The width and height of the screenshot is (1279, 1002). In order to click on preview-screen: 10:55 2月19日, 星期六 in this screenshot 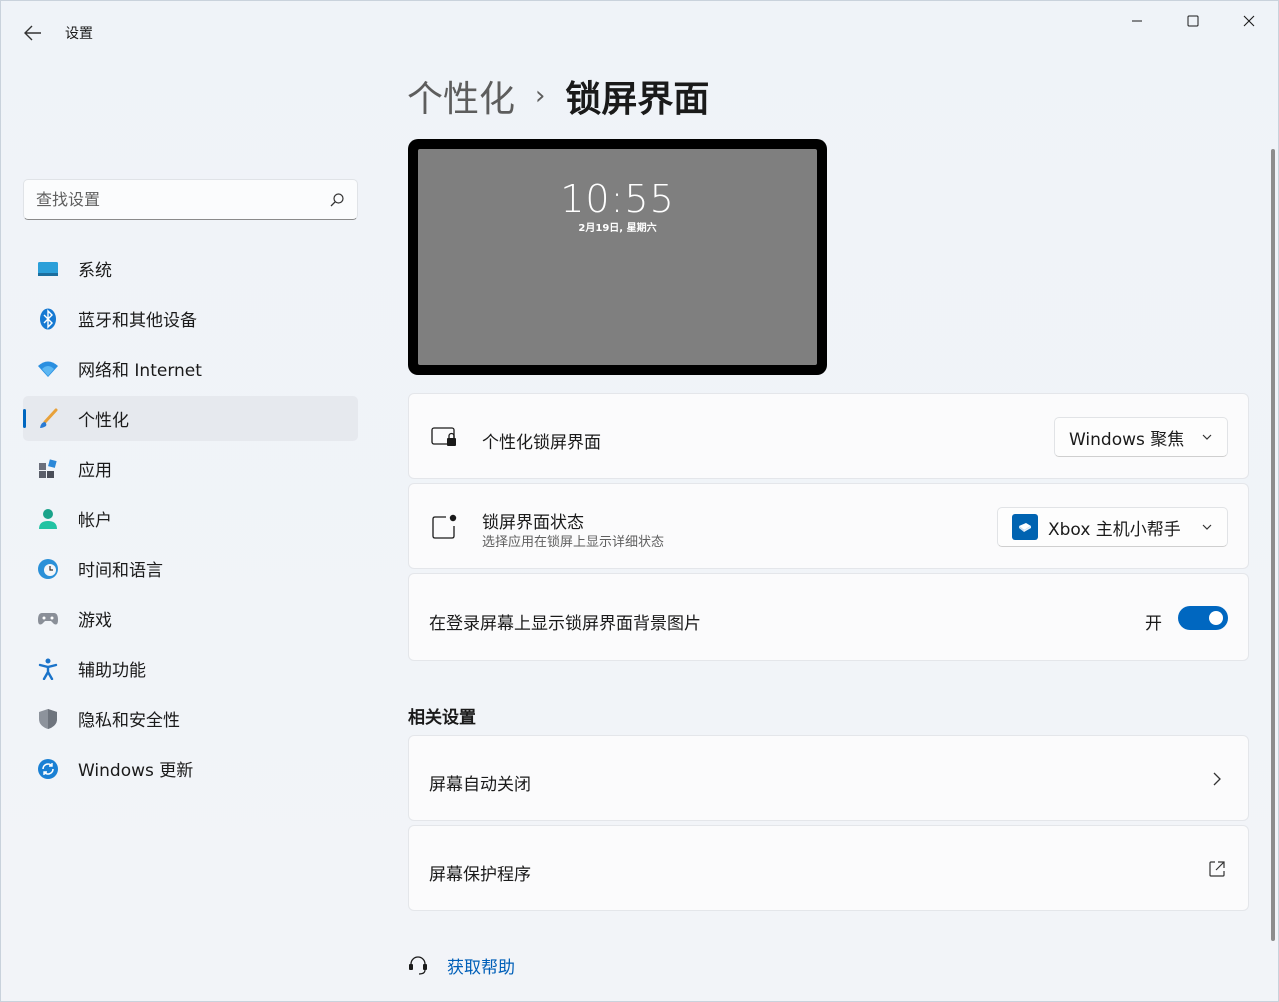, I will do `click(617, 257)`.